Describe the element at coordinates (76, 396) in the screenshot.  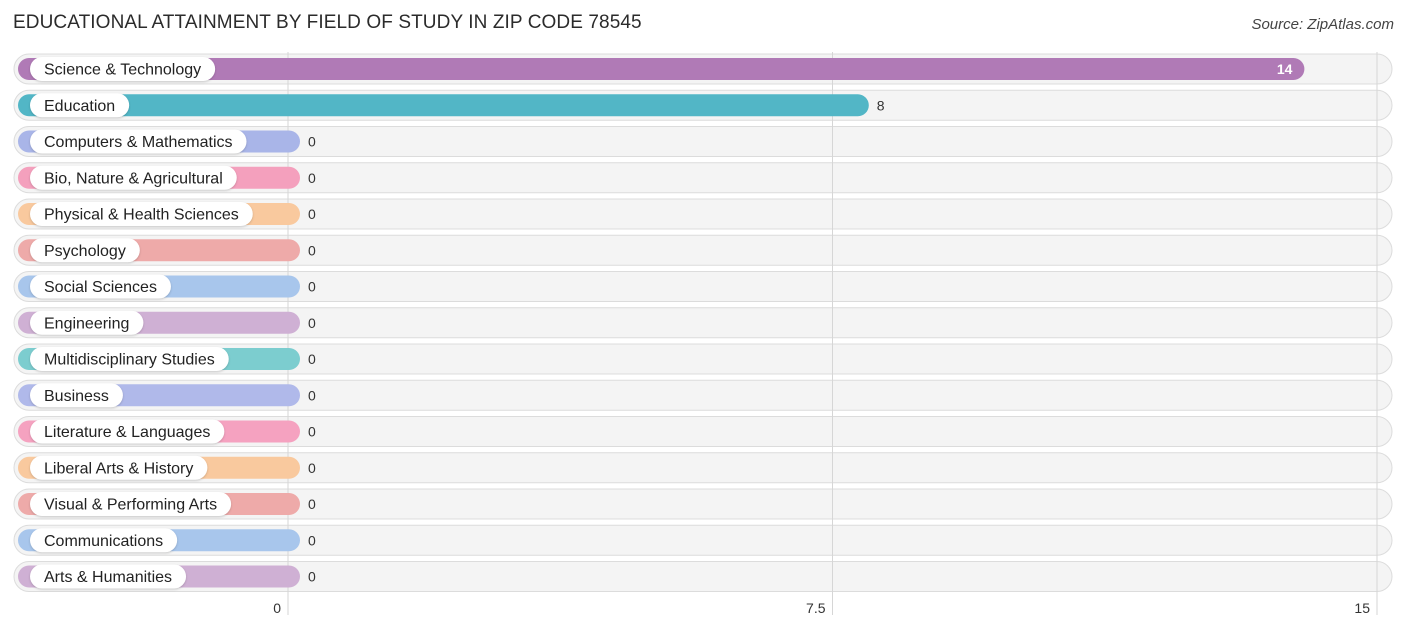
I see `category-label: Business` at that location.